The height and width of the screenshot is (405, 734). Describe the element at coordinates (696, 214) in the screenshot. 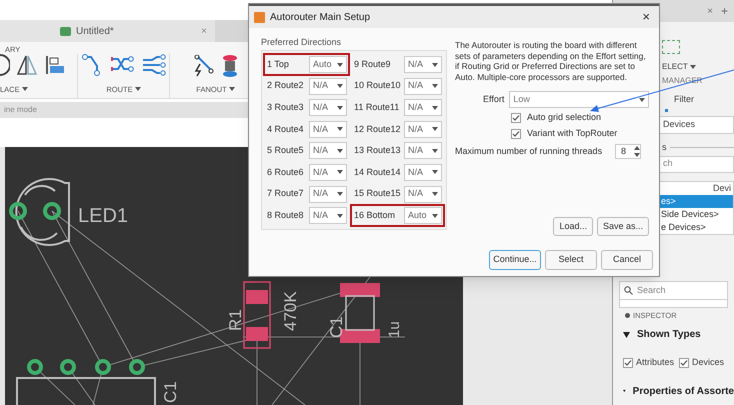

I see `device-list-item: Side Devices>` at that location.